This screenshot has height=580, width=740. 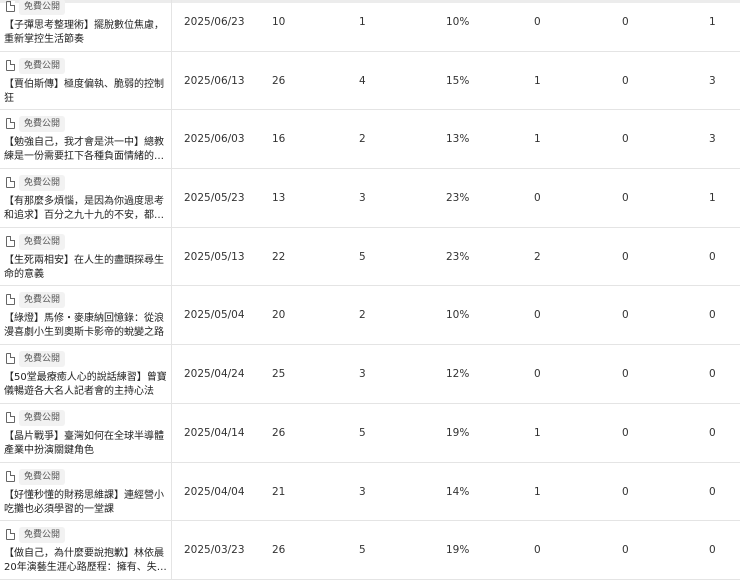 What do you see at coordinates (86, 268) in the screenshot?
I see `article-title: 【生死兩相安】在人生的盡頭探尋生命的意義` at bounding box center [86, 268].